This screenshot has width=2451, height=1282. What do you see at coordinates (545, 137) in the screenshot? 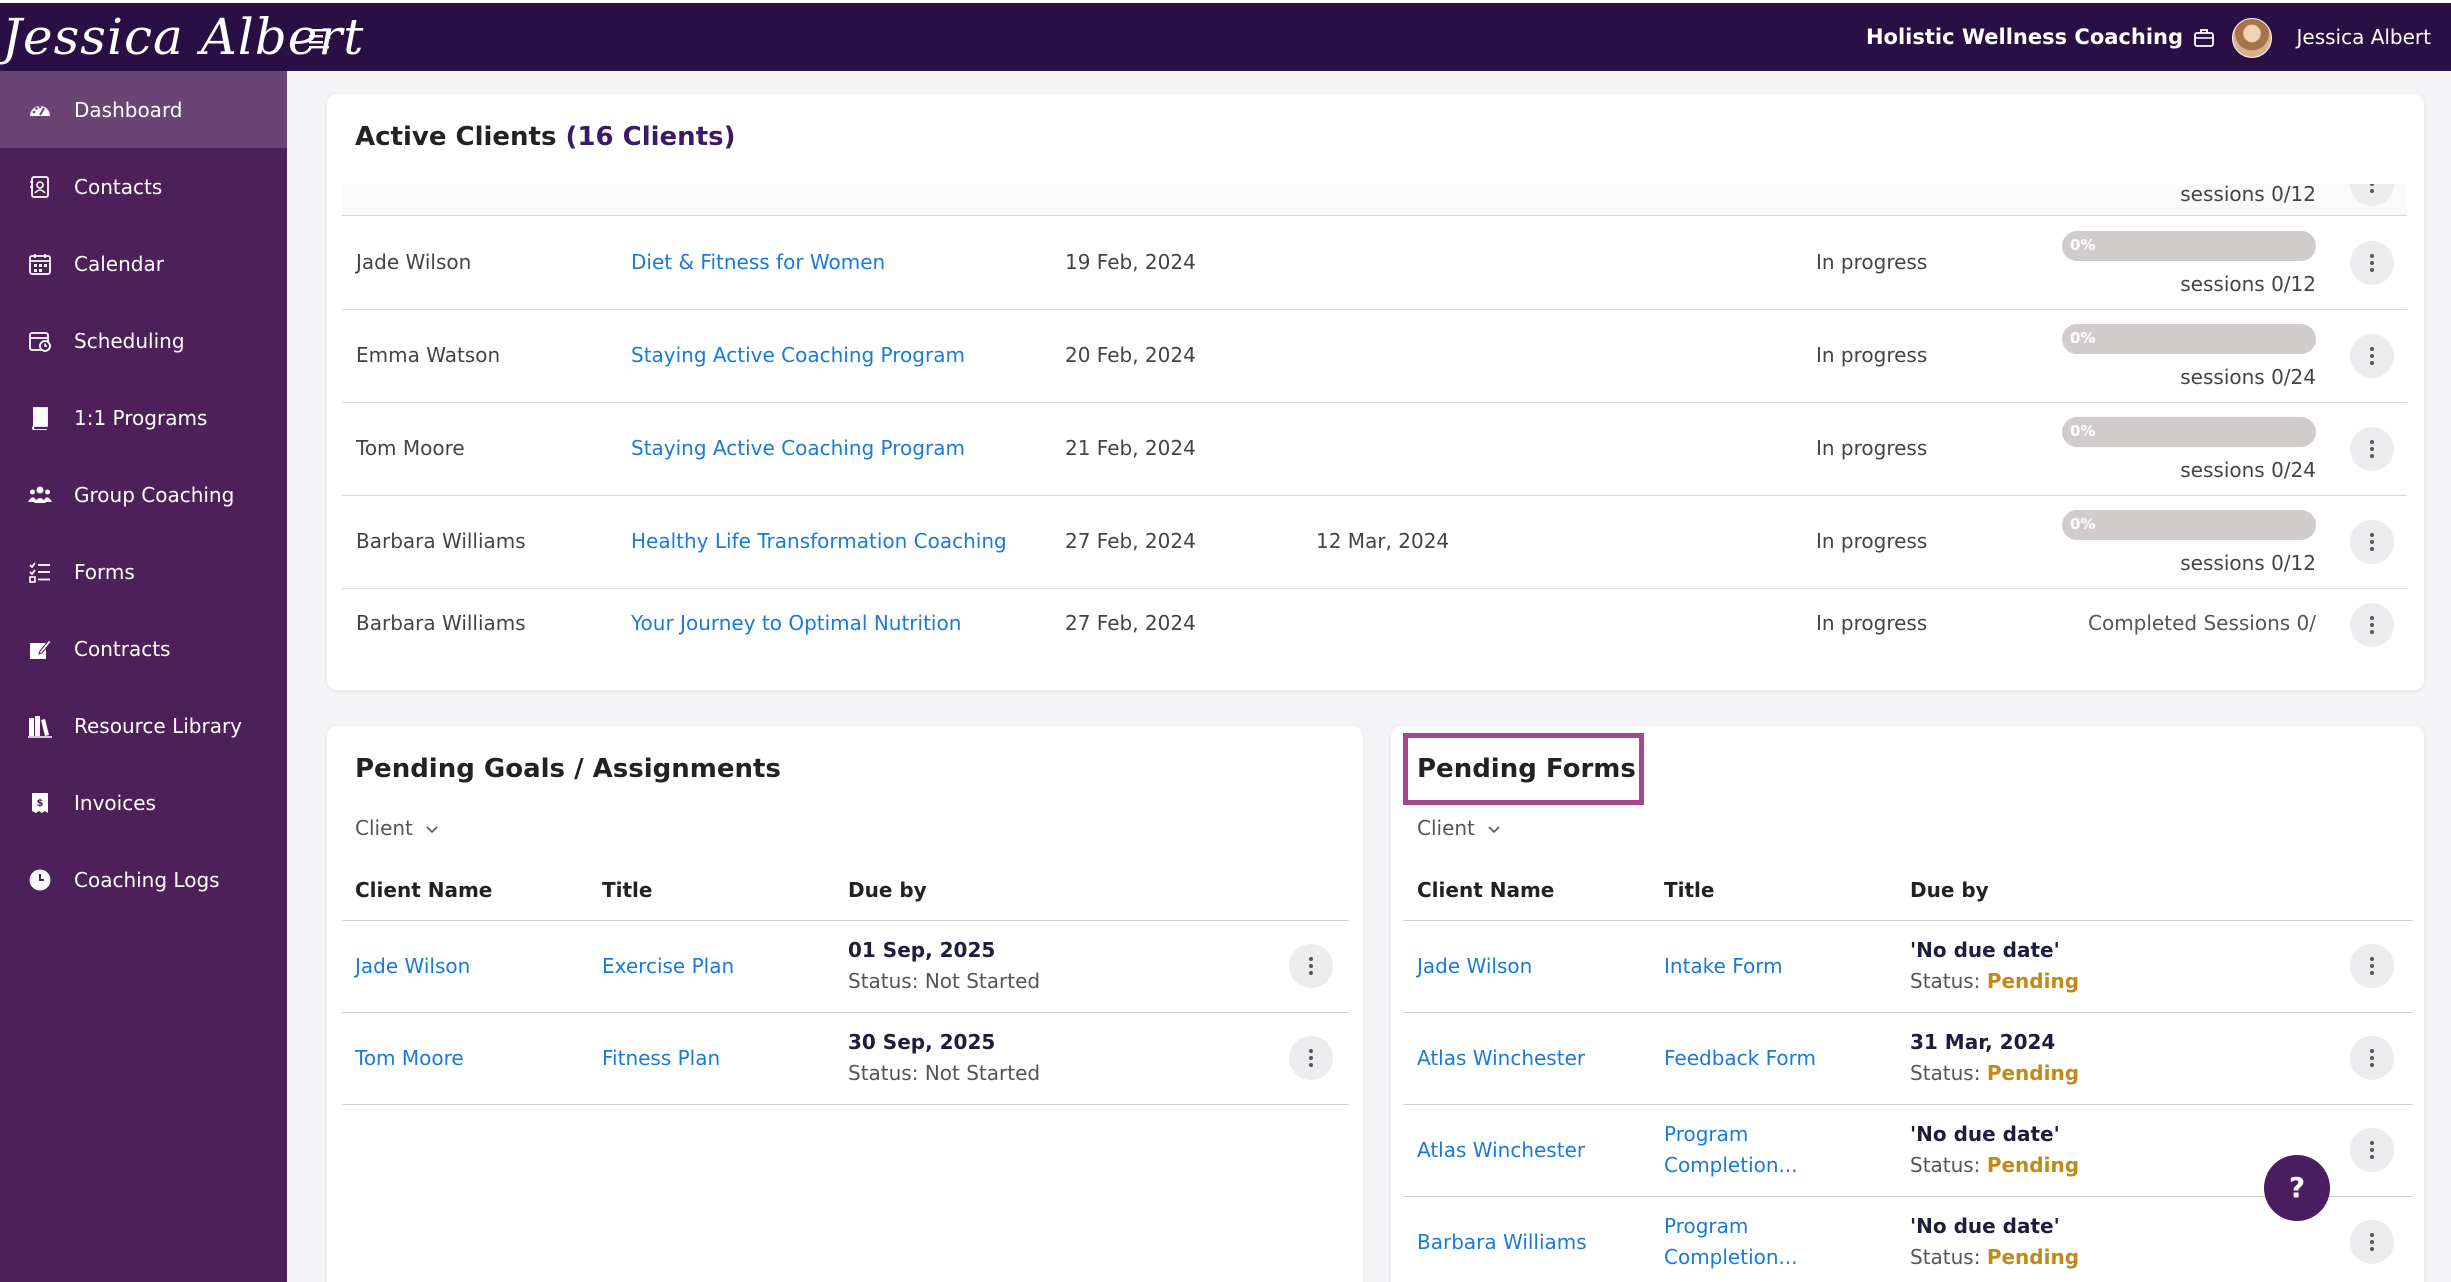
I see `active-clients-title: Active Clients (16 Clients)` at bounding box center [545, 137].